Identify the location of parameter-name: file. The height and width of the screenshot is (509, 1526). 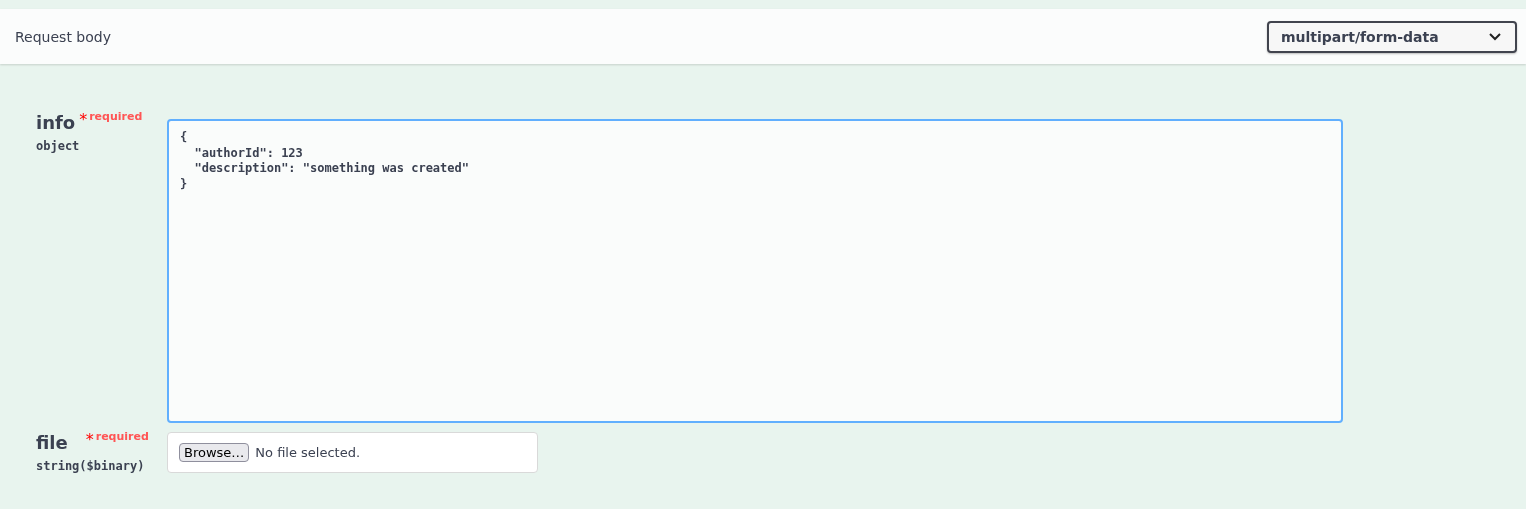
(52, 442).